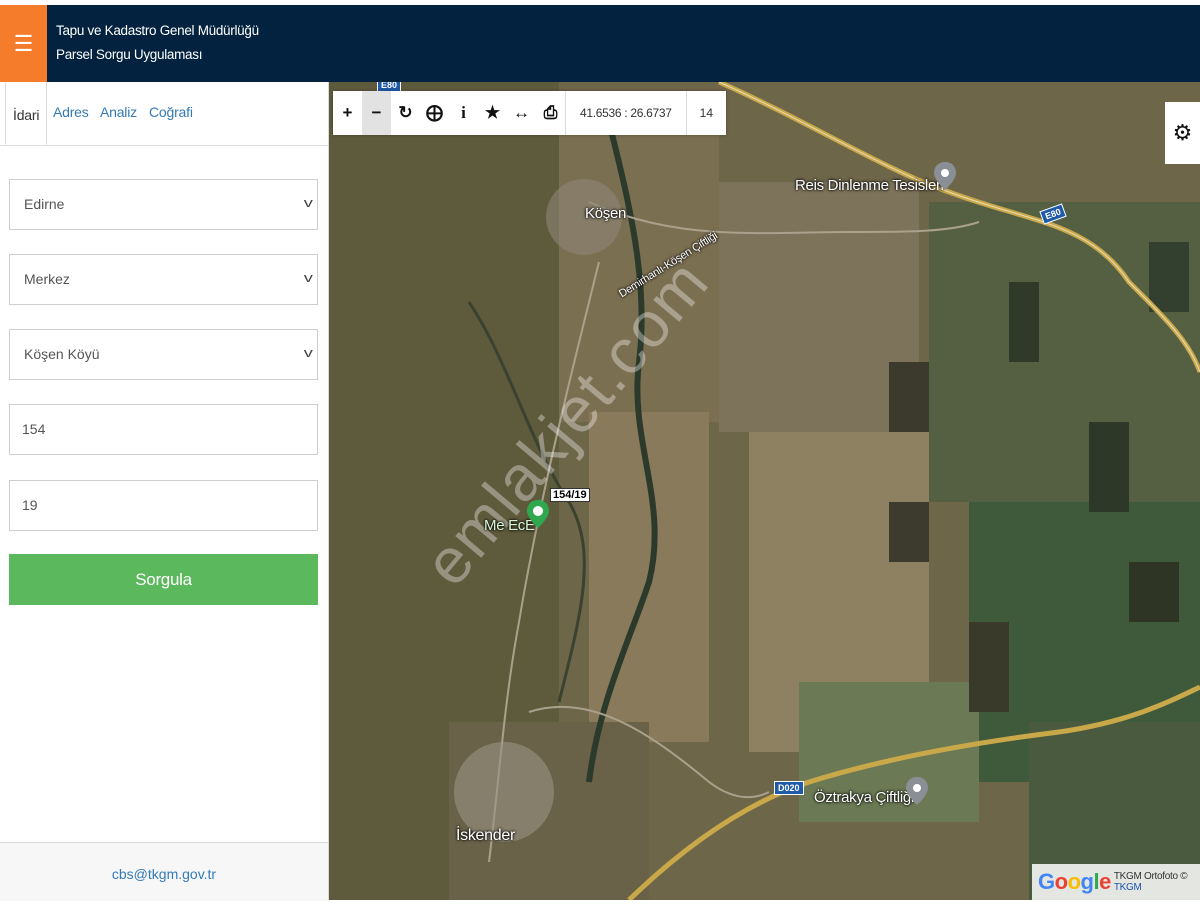  I want to click on zoom-level-readout: 14, so click(705, 113).